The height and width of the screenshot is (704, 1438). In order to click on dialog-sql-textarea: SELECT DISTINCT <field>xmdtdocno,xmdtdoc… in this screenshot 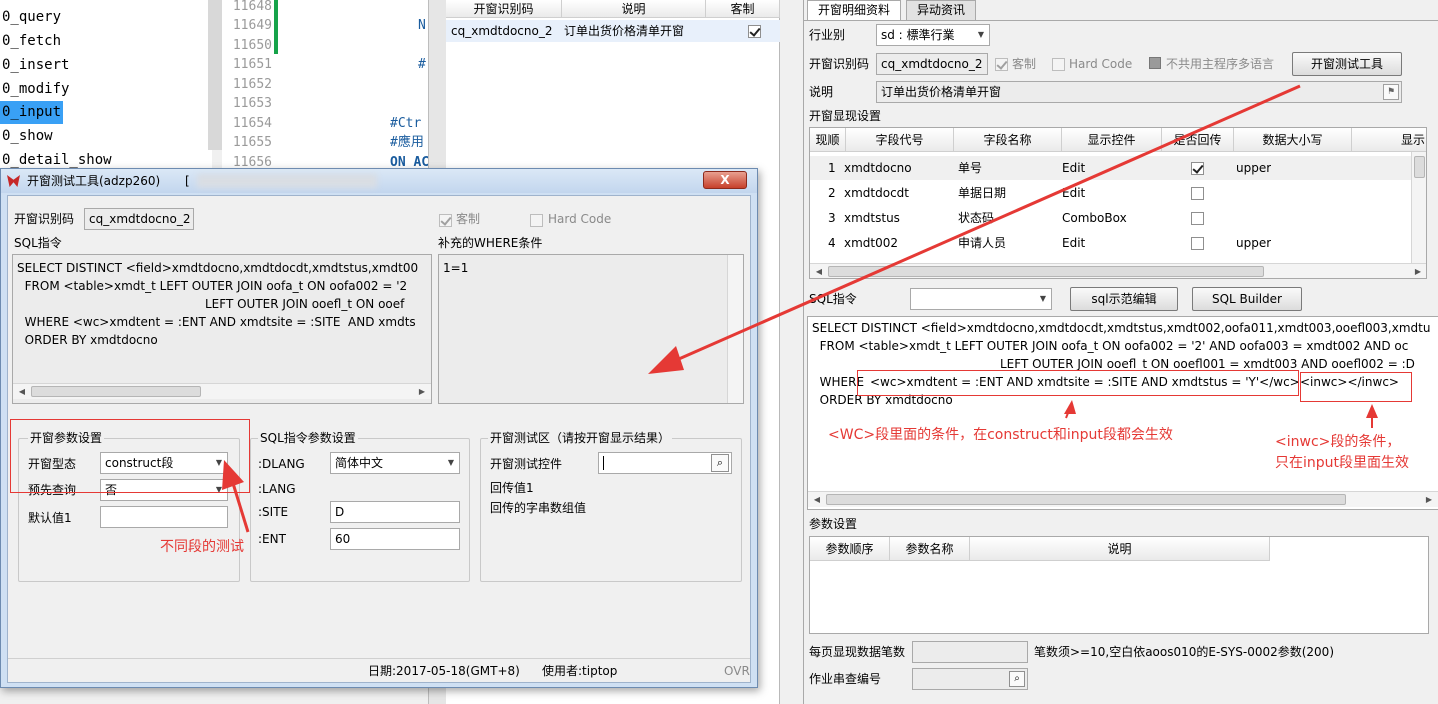, I will do `click(222, 329)`.